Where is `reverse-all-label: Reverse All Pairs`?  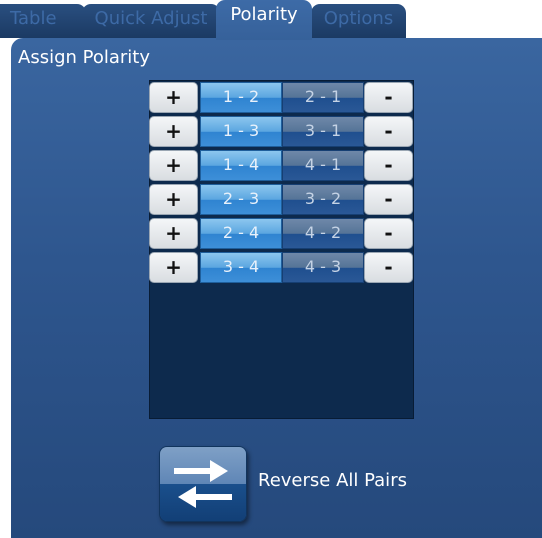
reverse-all-label: Reverse All Pairs is located at coordinates (332, 480).